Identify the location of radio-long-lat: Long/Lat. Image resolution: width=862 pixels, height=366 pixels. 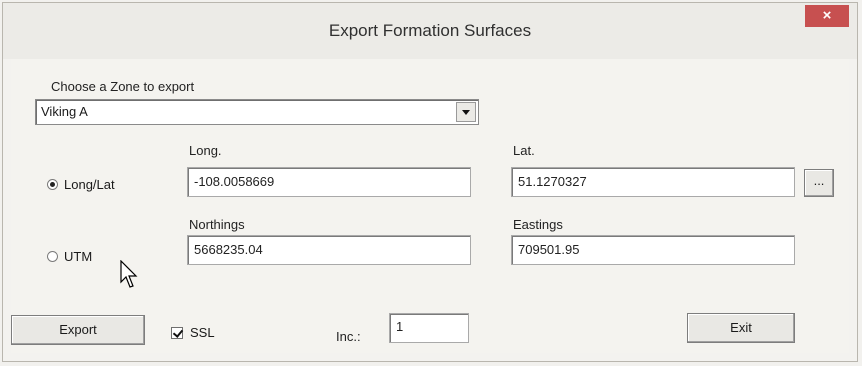
(81, 184).